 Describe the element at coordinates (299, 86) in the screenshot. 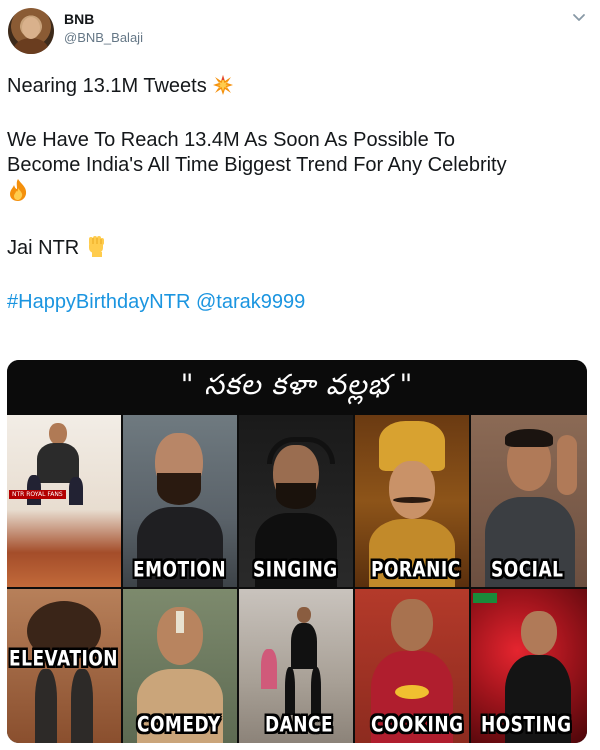

I see `tweet-line-1: Nearing 13.1M Tweets` at that location.